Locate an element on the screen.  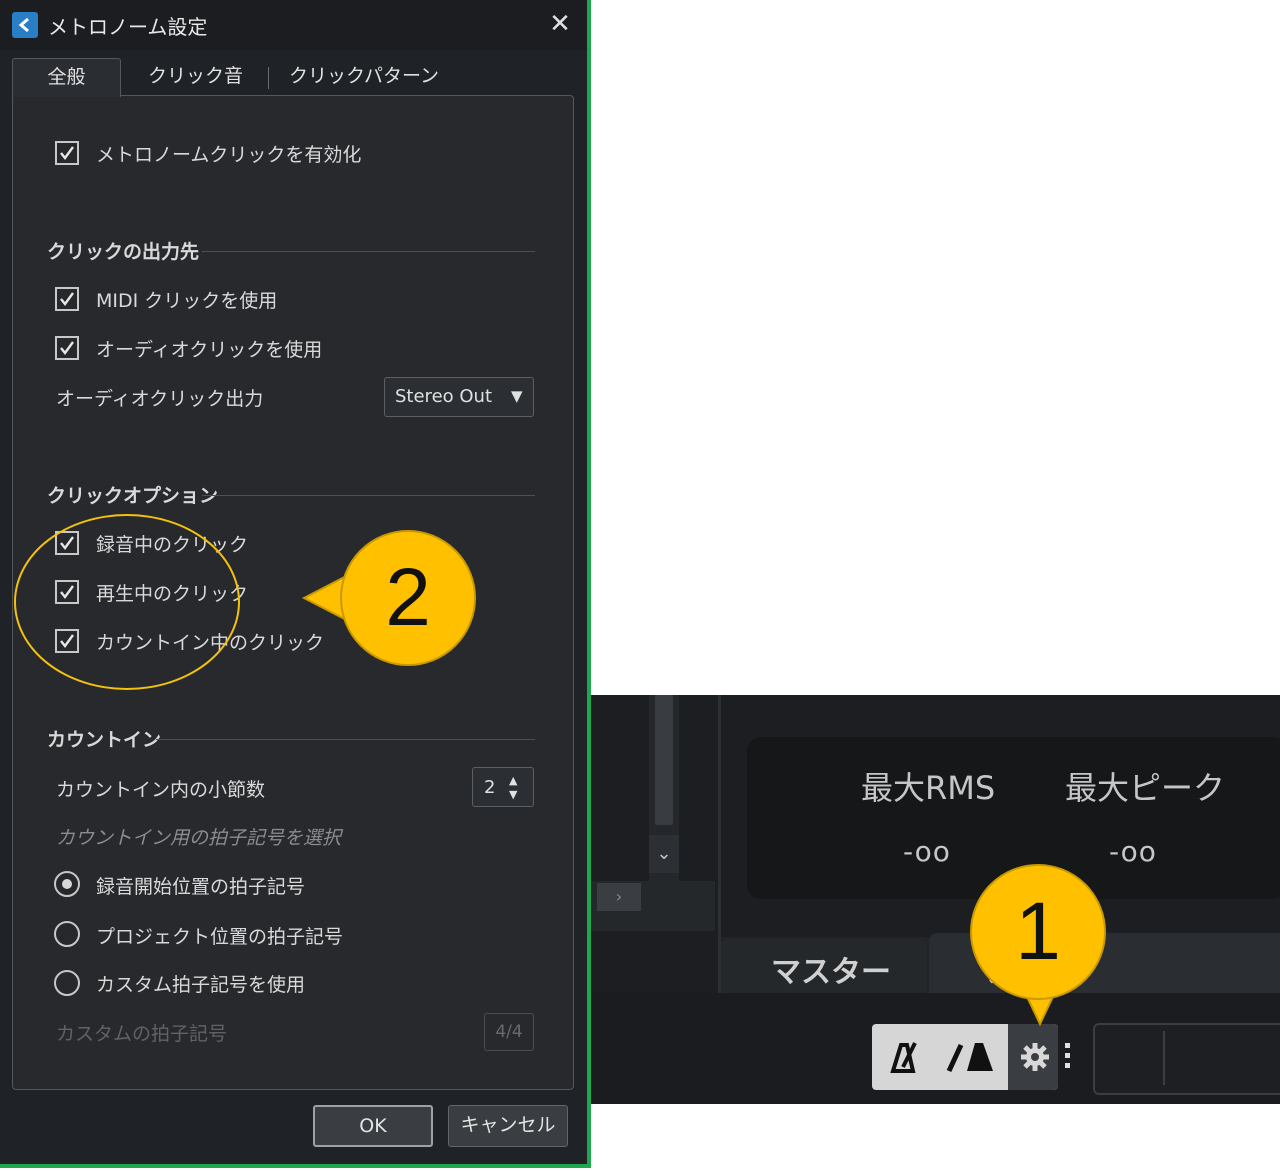
tab-master-label: マスター is located at coordinates (831, 972).